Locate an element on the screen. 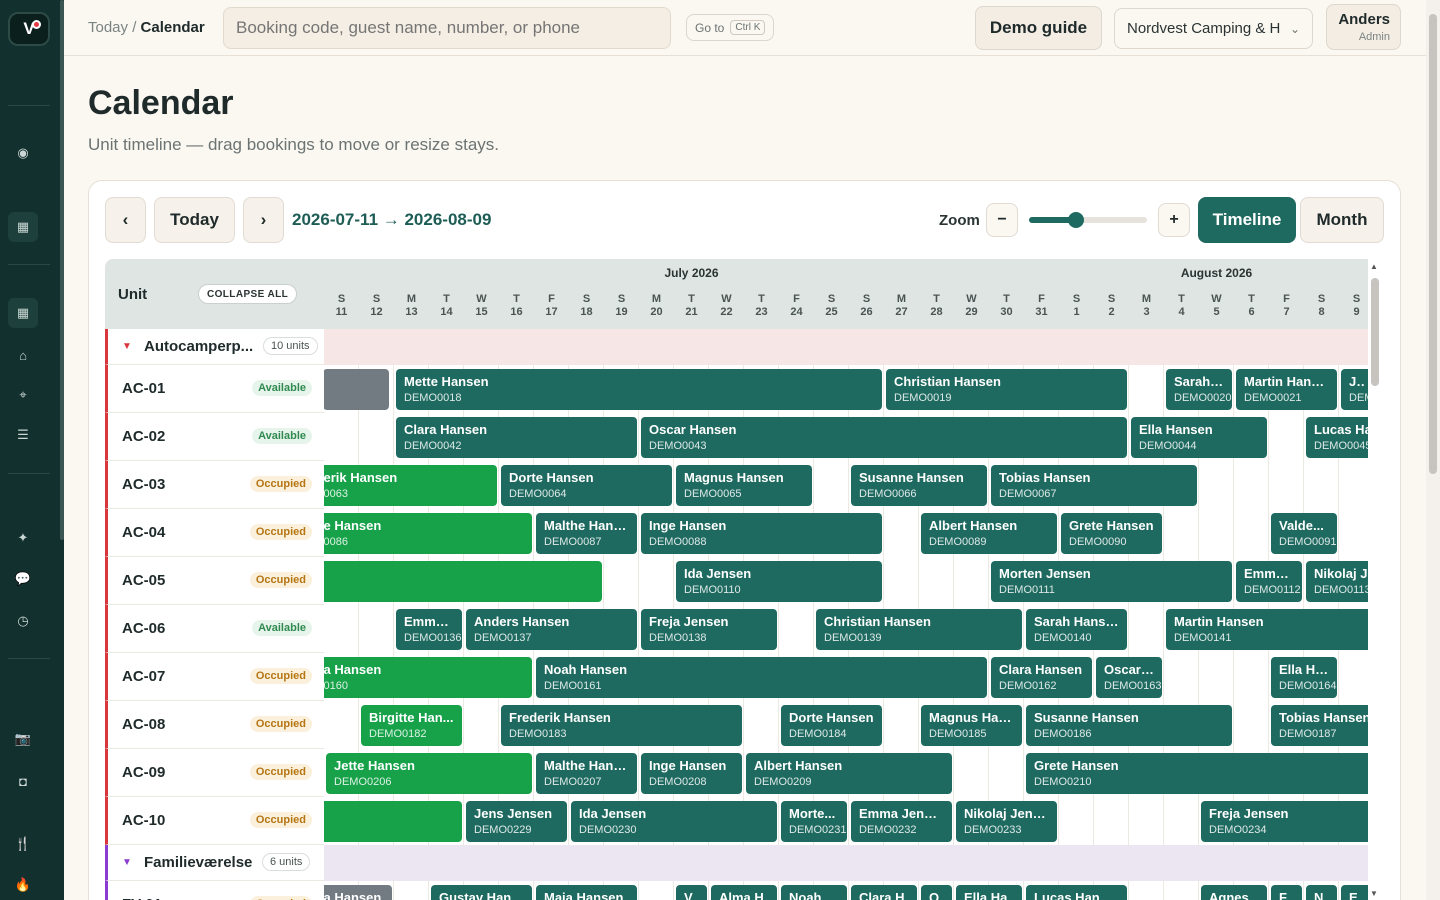  booking-bar: Nikolaj Je DEMO0113 is located at coordinates (1337, 581).